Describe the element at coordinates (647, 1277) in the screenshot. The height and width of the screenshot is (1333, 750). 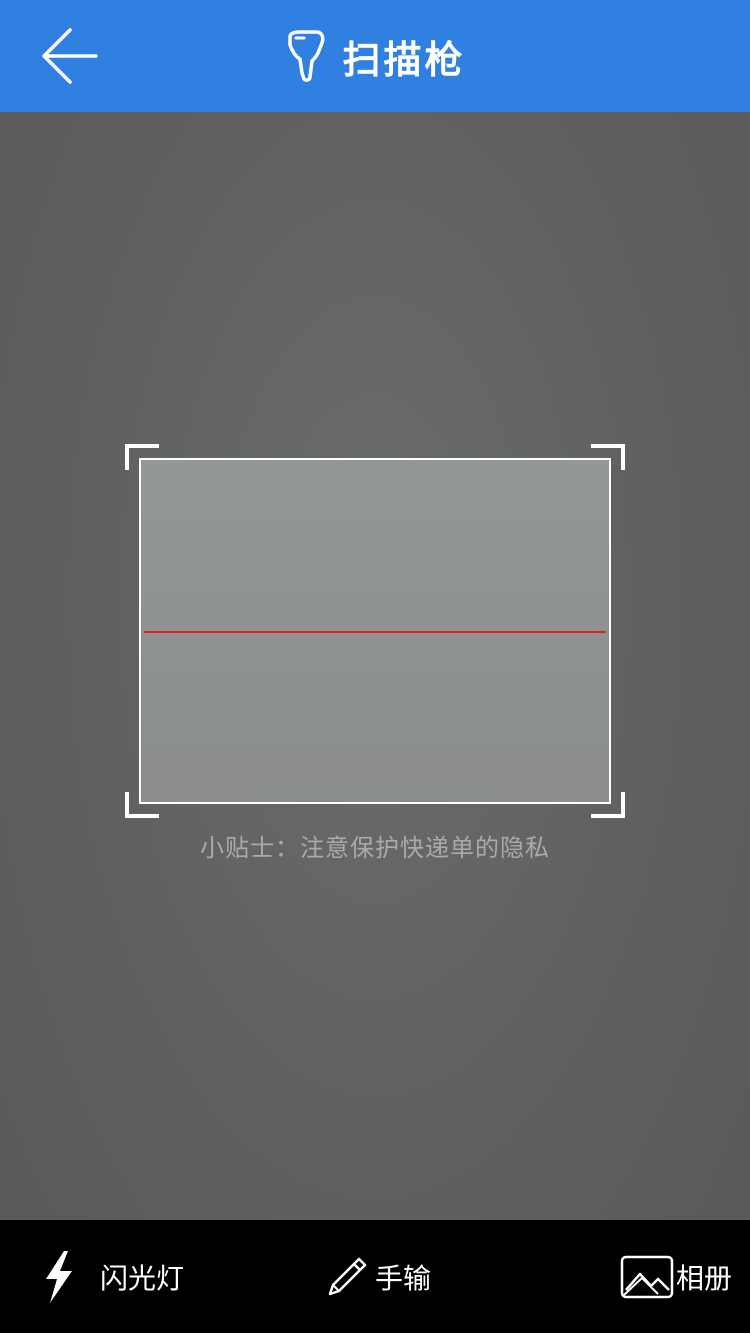
I see `image-icon` at that location.